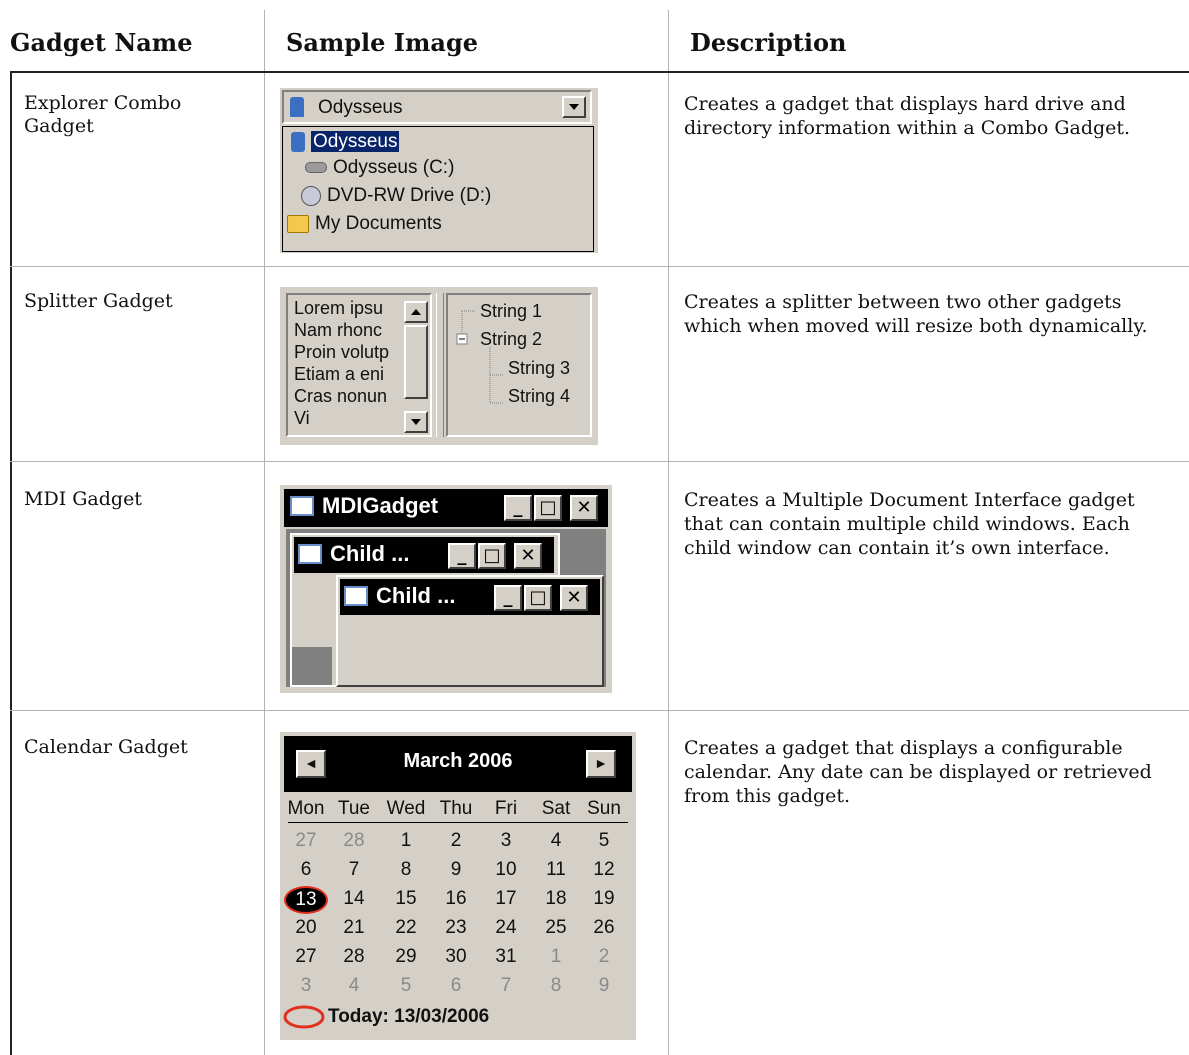 The height and width of the screenshot is (1055, 1189). Describe the element at coordinates (604, 928) in the screenshot. I see `calendar-day: 26` at that location.